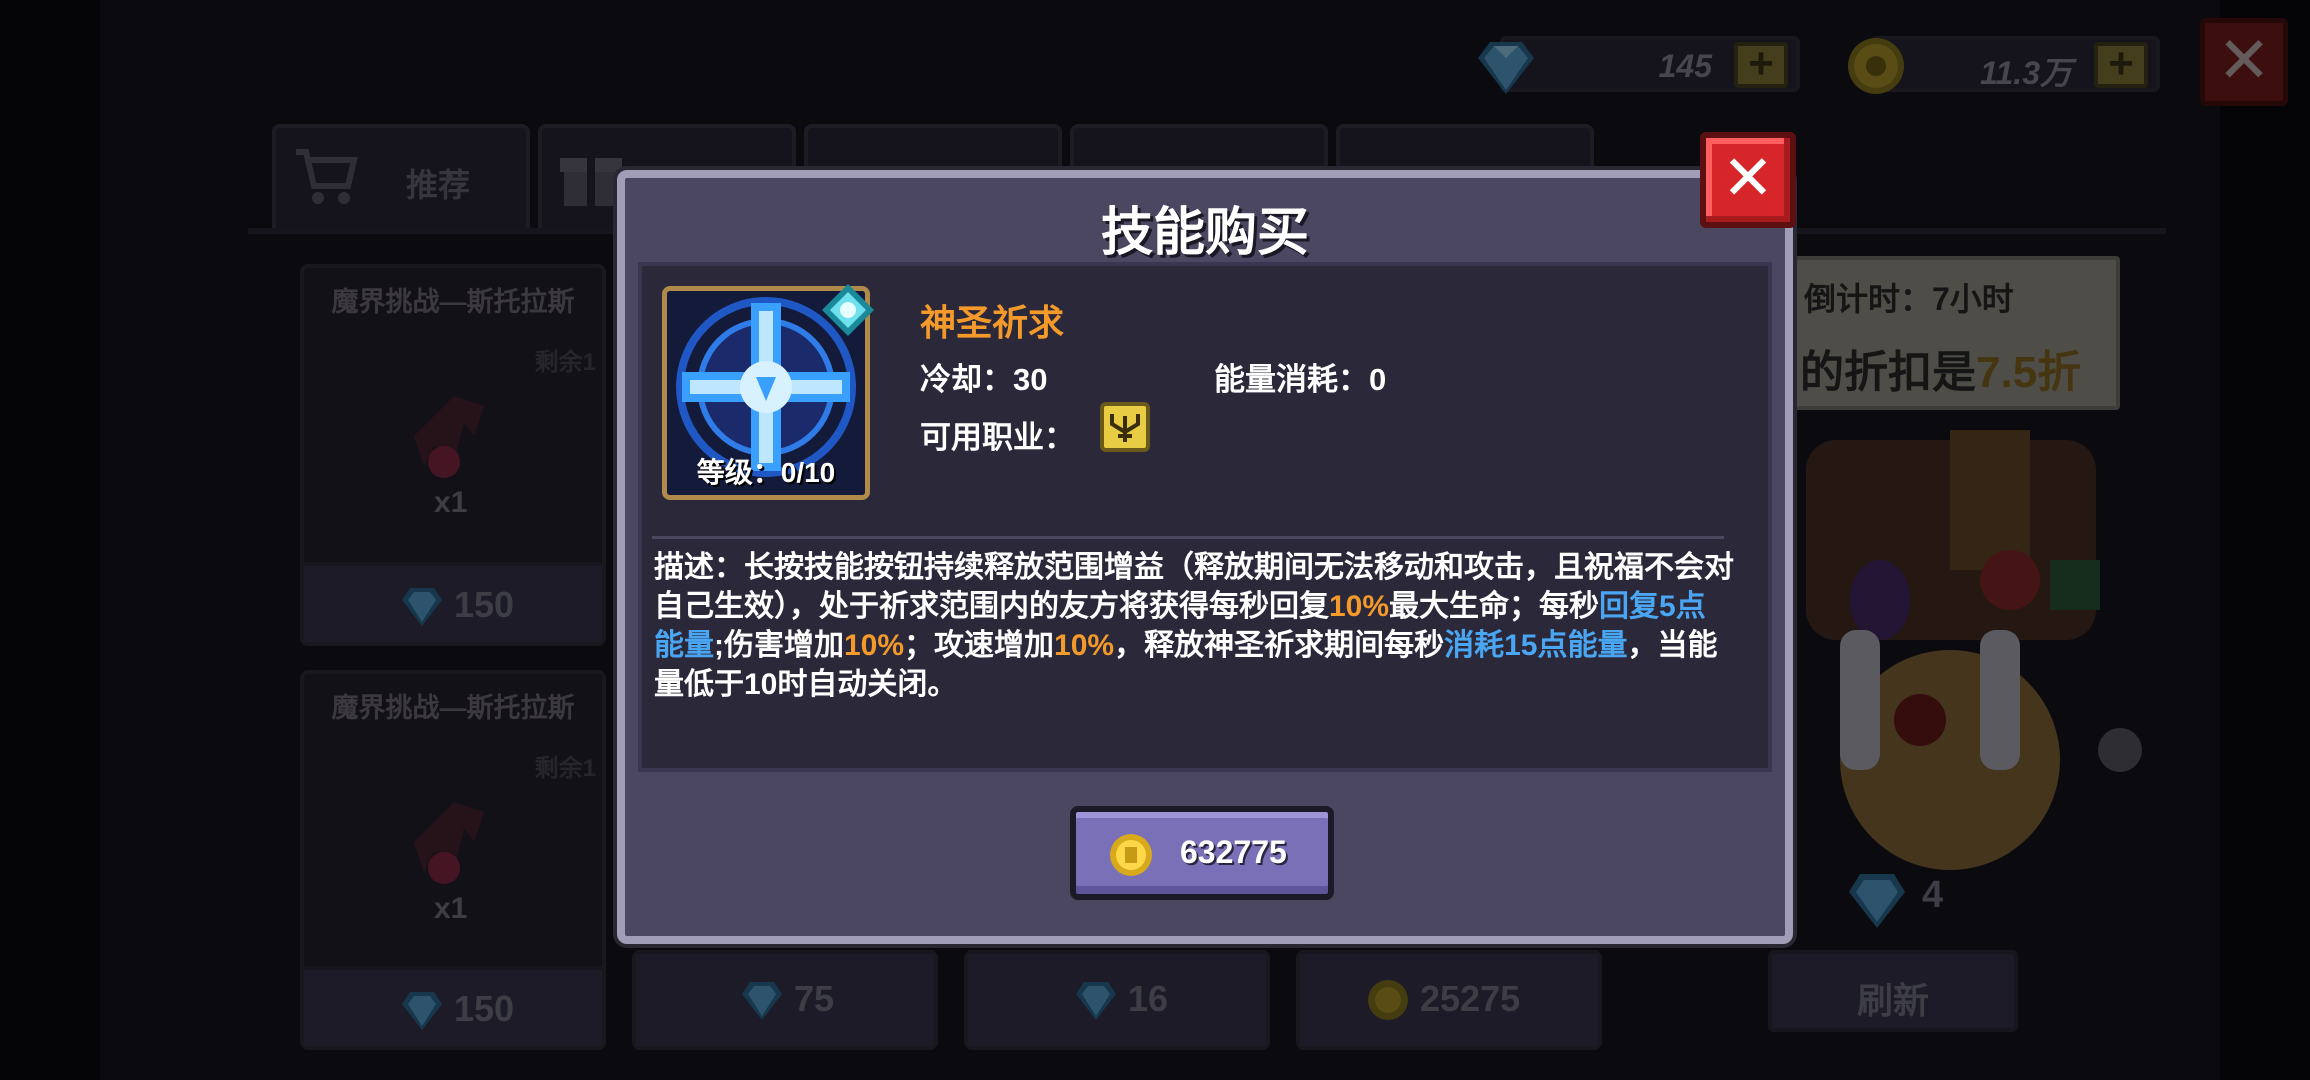 The height and width of the screenshot is (1080, 2310). What do you see at coordinates (1494, 606) in the screenshot?
I see `desc-text: 最大生命；每秒` at bounding box center [1494, 606].